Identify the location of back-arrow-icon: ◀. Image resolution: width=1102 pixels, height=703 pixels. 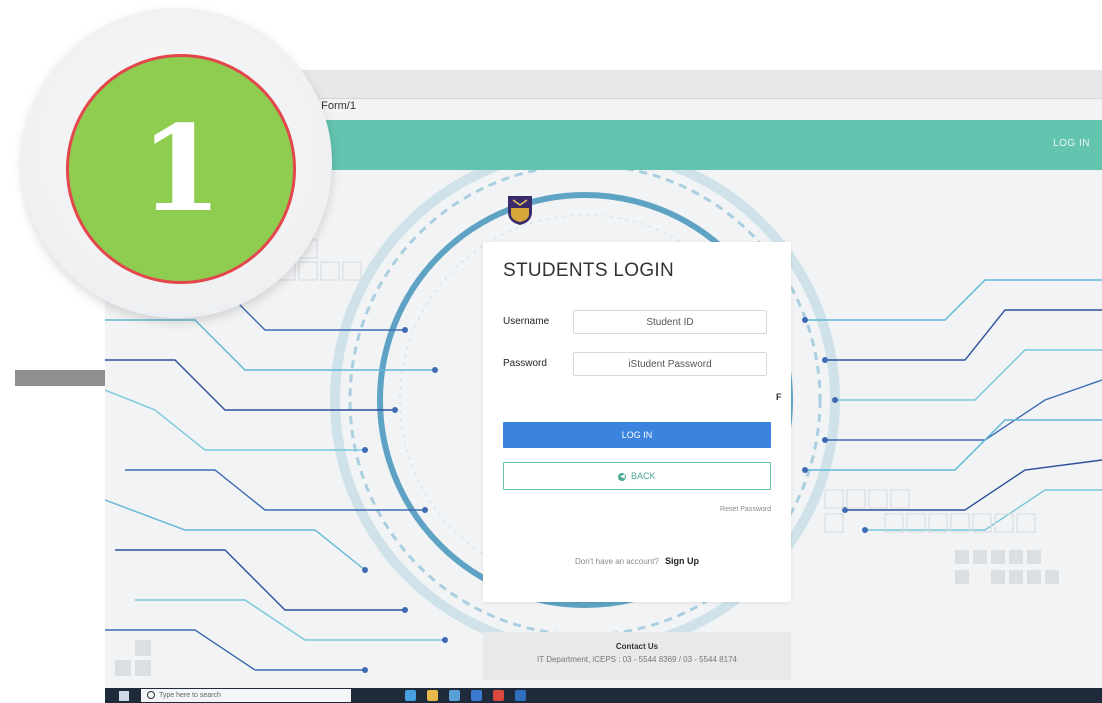
(622, 476).